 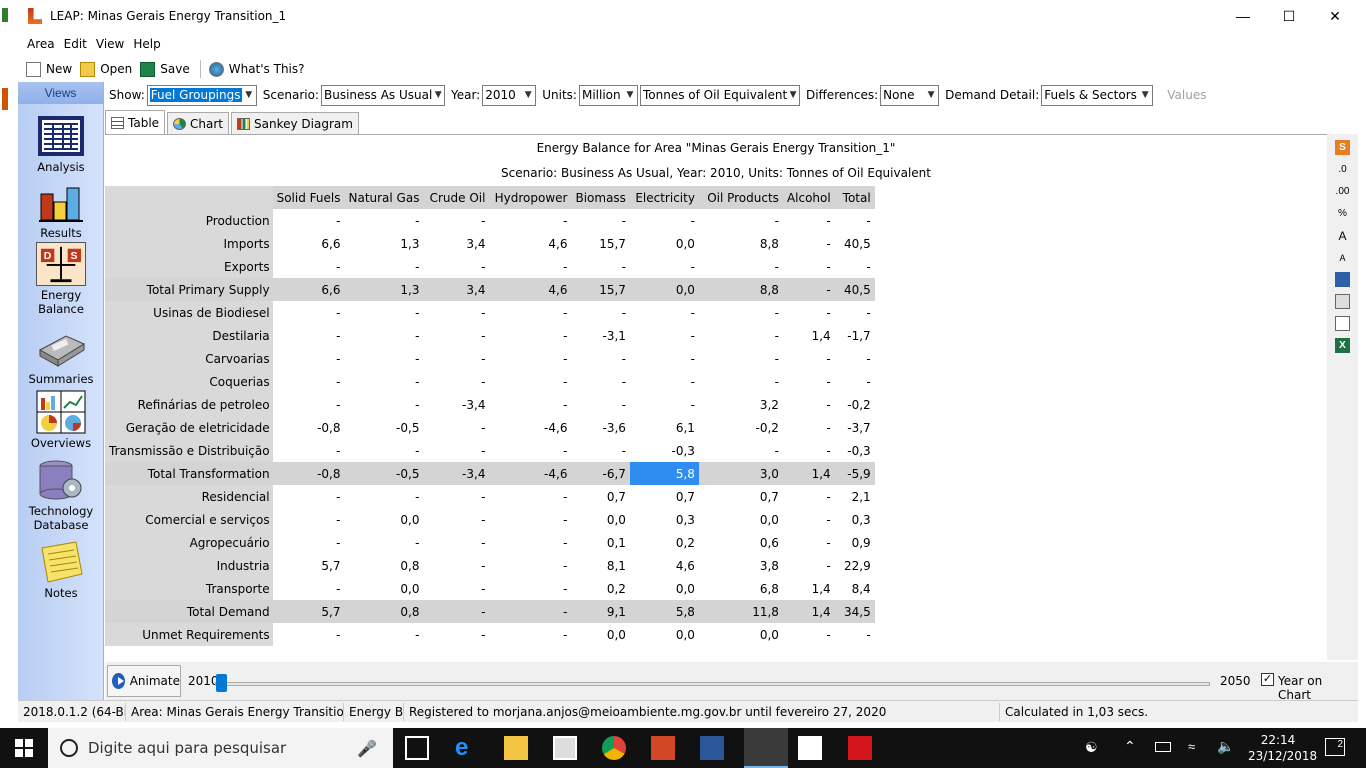 What do you see at coordinates (146, 44) in the screenshot?
I see `menu-help: Help` at bounding box center [146, 44].